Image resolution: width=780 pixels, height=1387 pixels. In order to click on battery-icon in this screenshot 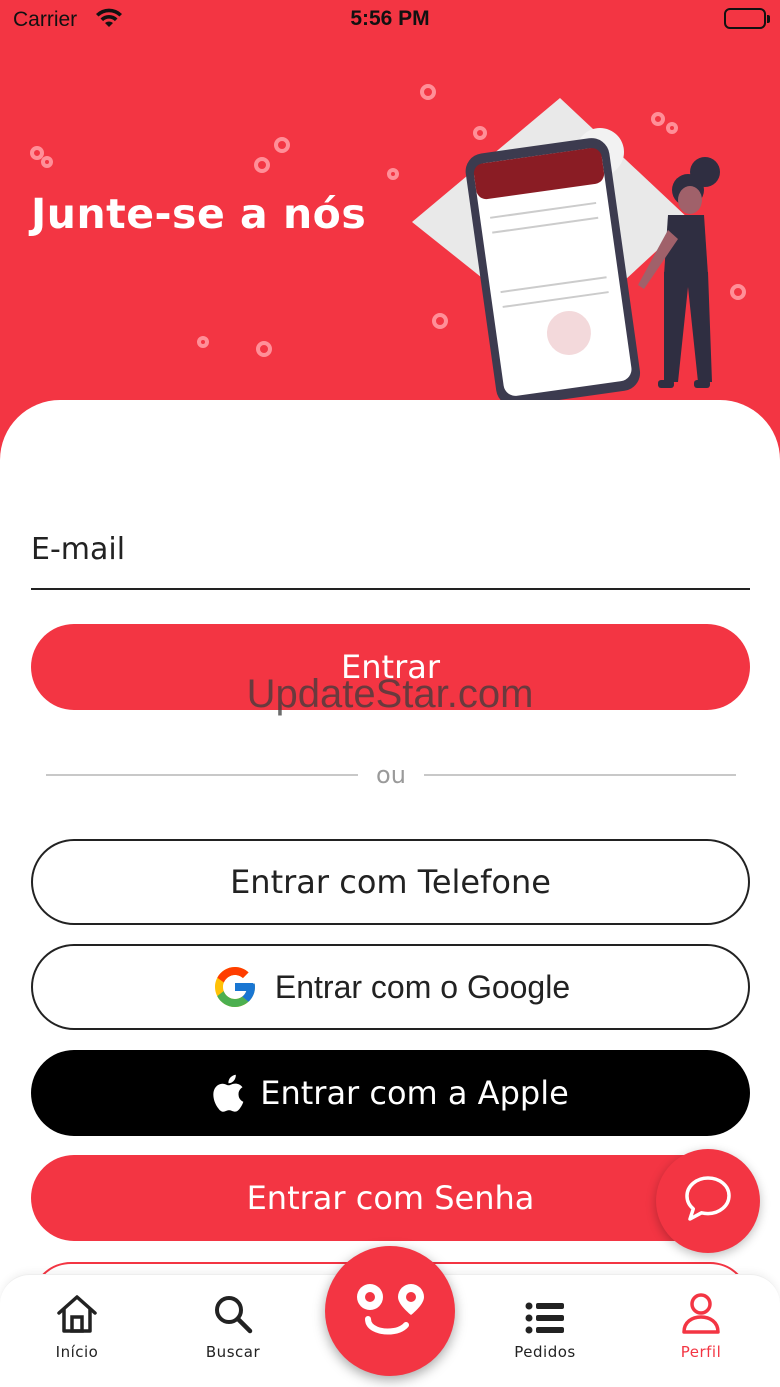, I will do `click(747, 18)`.